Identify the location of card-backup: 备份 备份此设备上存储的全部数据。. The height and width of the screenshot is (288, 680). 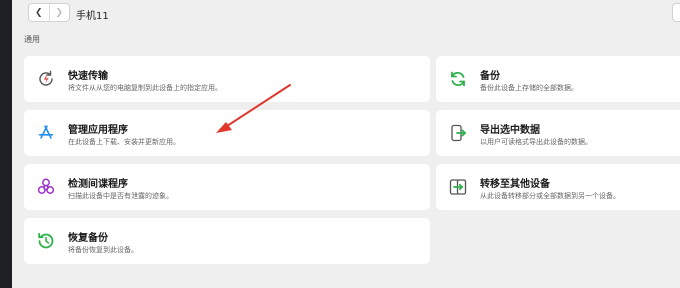
(558, 79).